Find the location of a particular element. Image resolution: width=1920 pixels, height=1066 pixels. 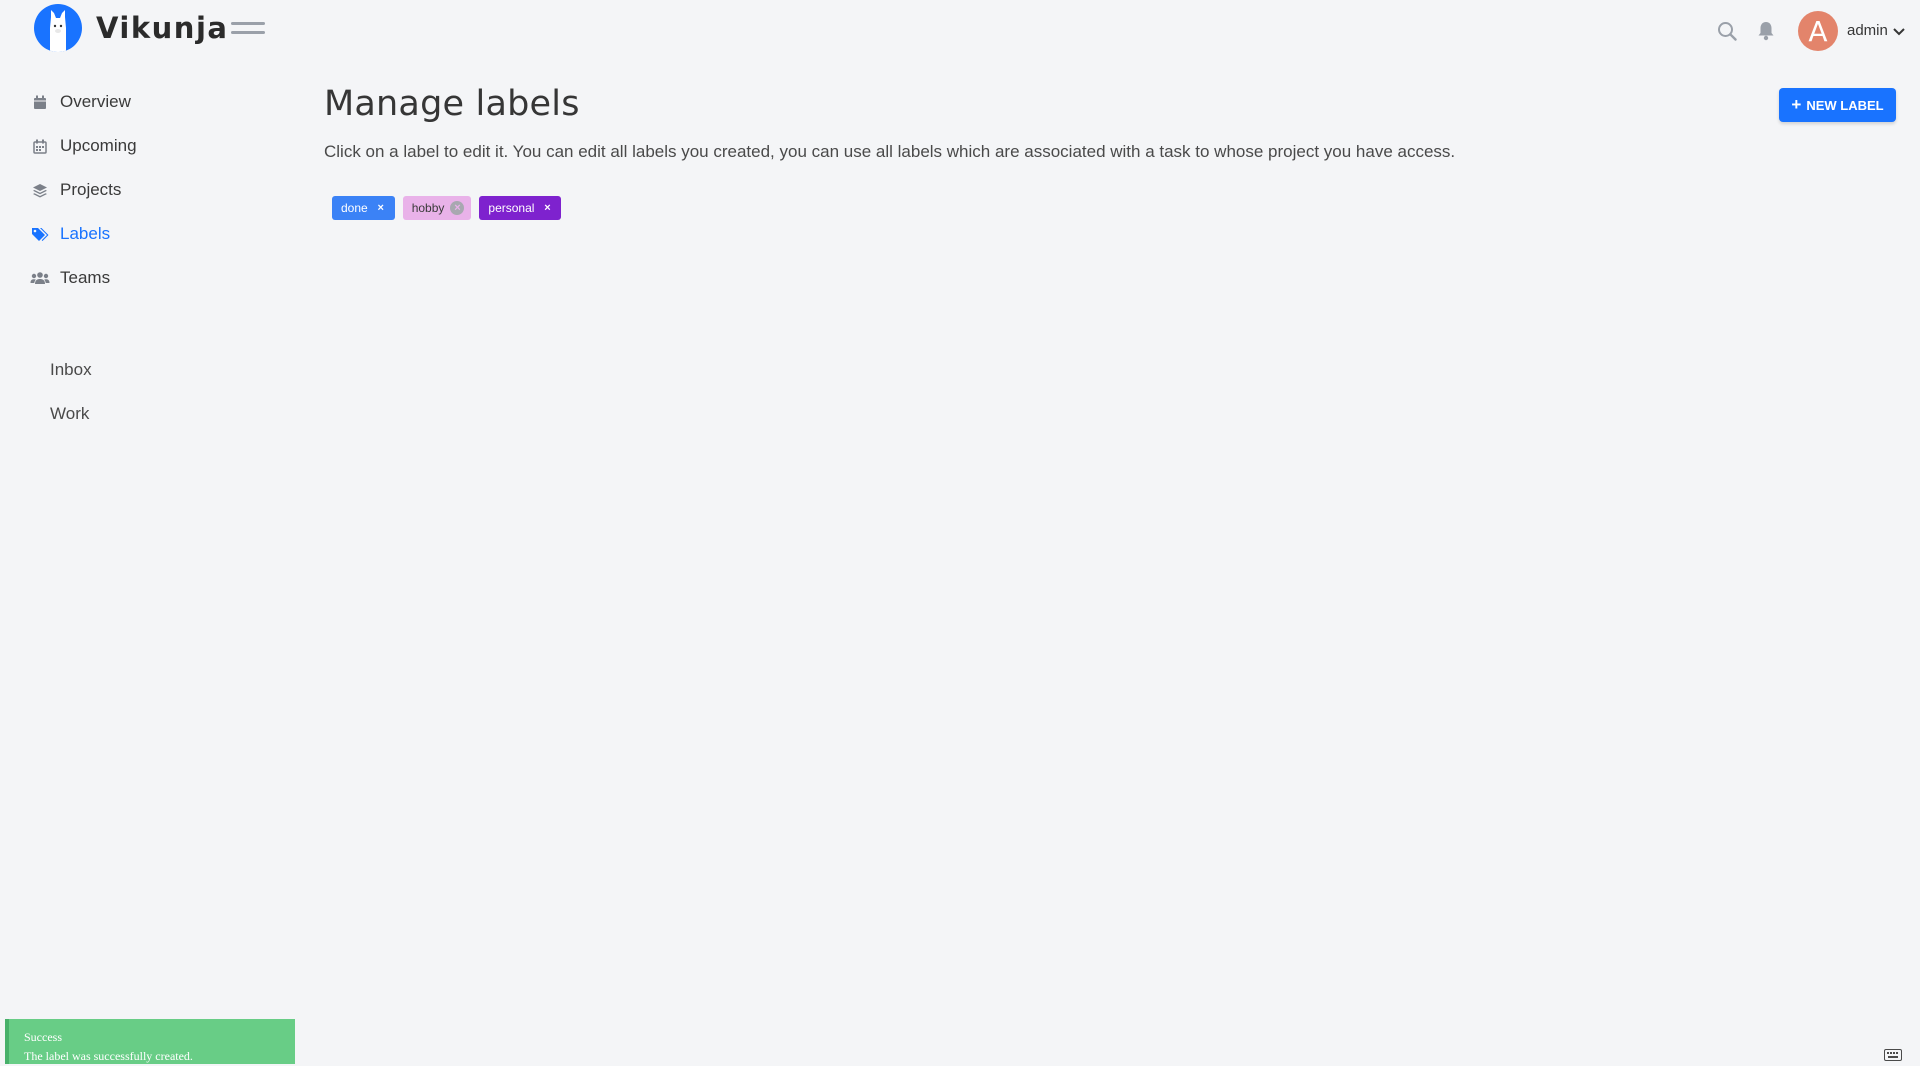

users-icon is located at coordinates (40, 278).